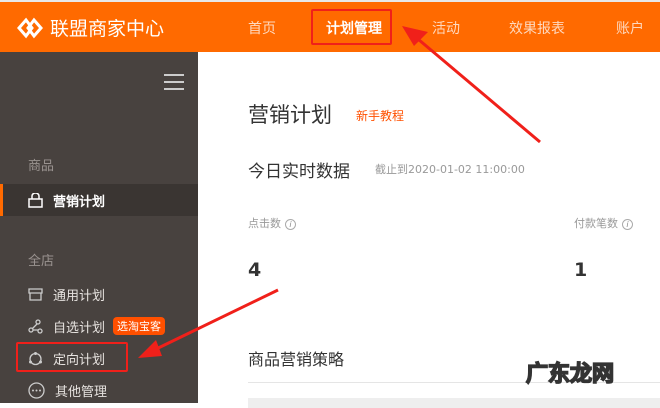 The image size is (660, 408). I want to click on watermark: 广东龙网, so click(570, 374).